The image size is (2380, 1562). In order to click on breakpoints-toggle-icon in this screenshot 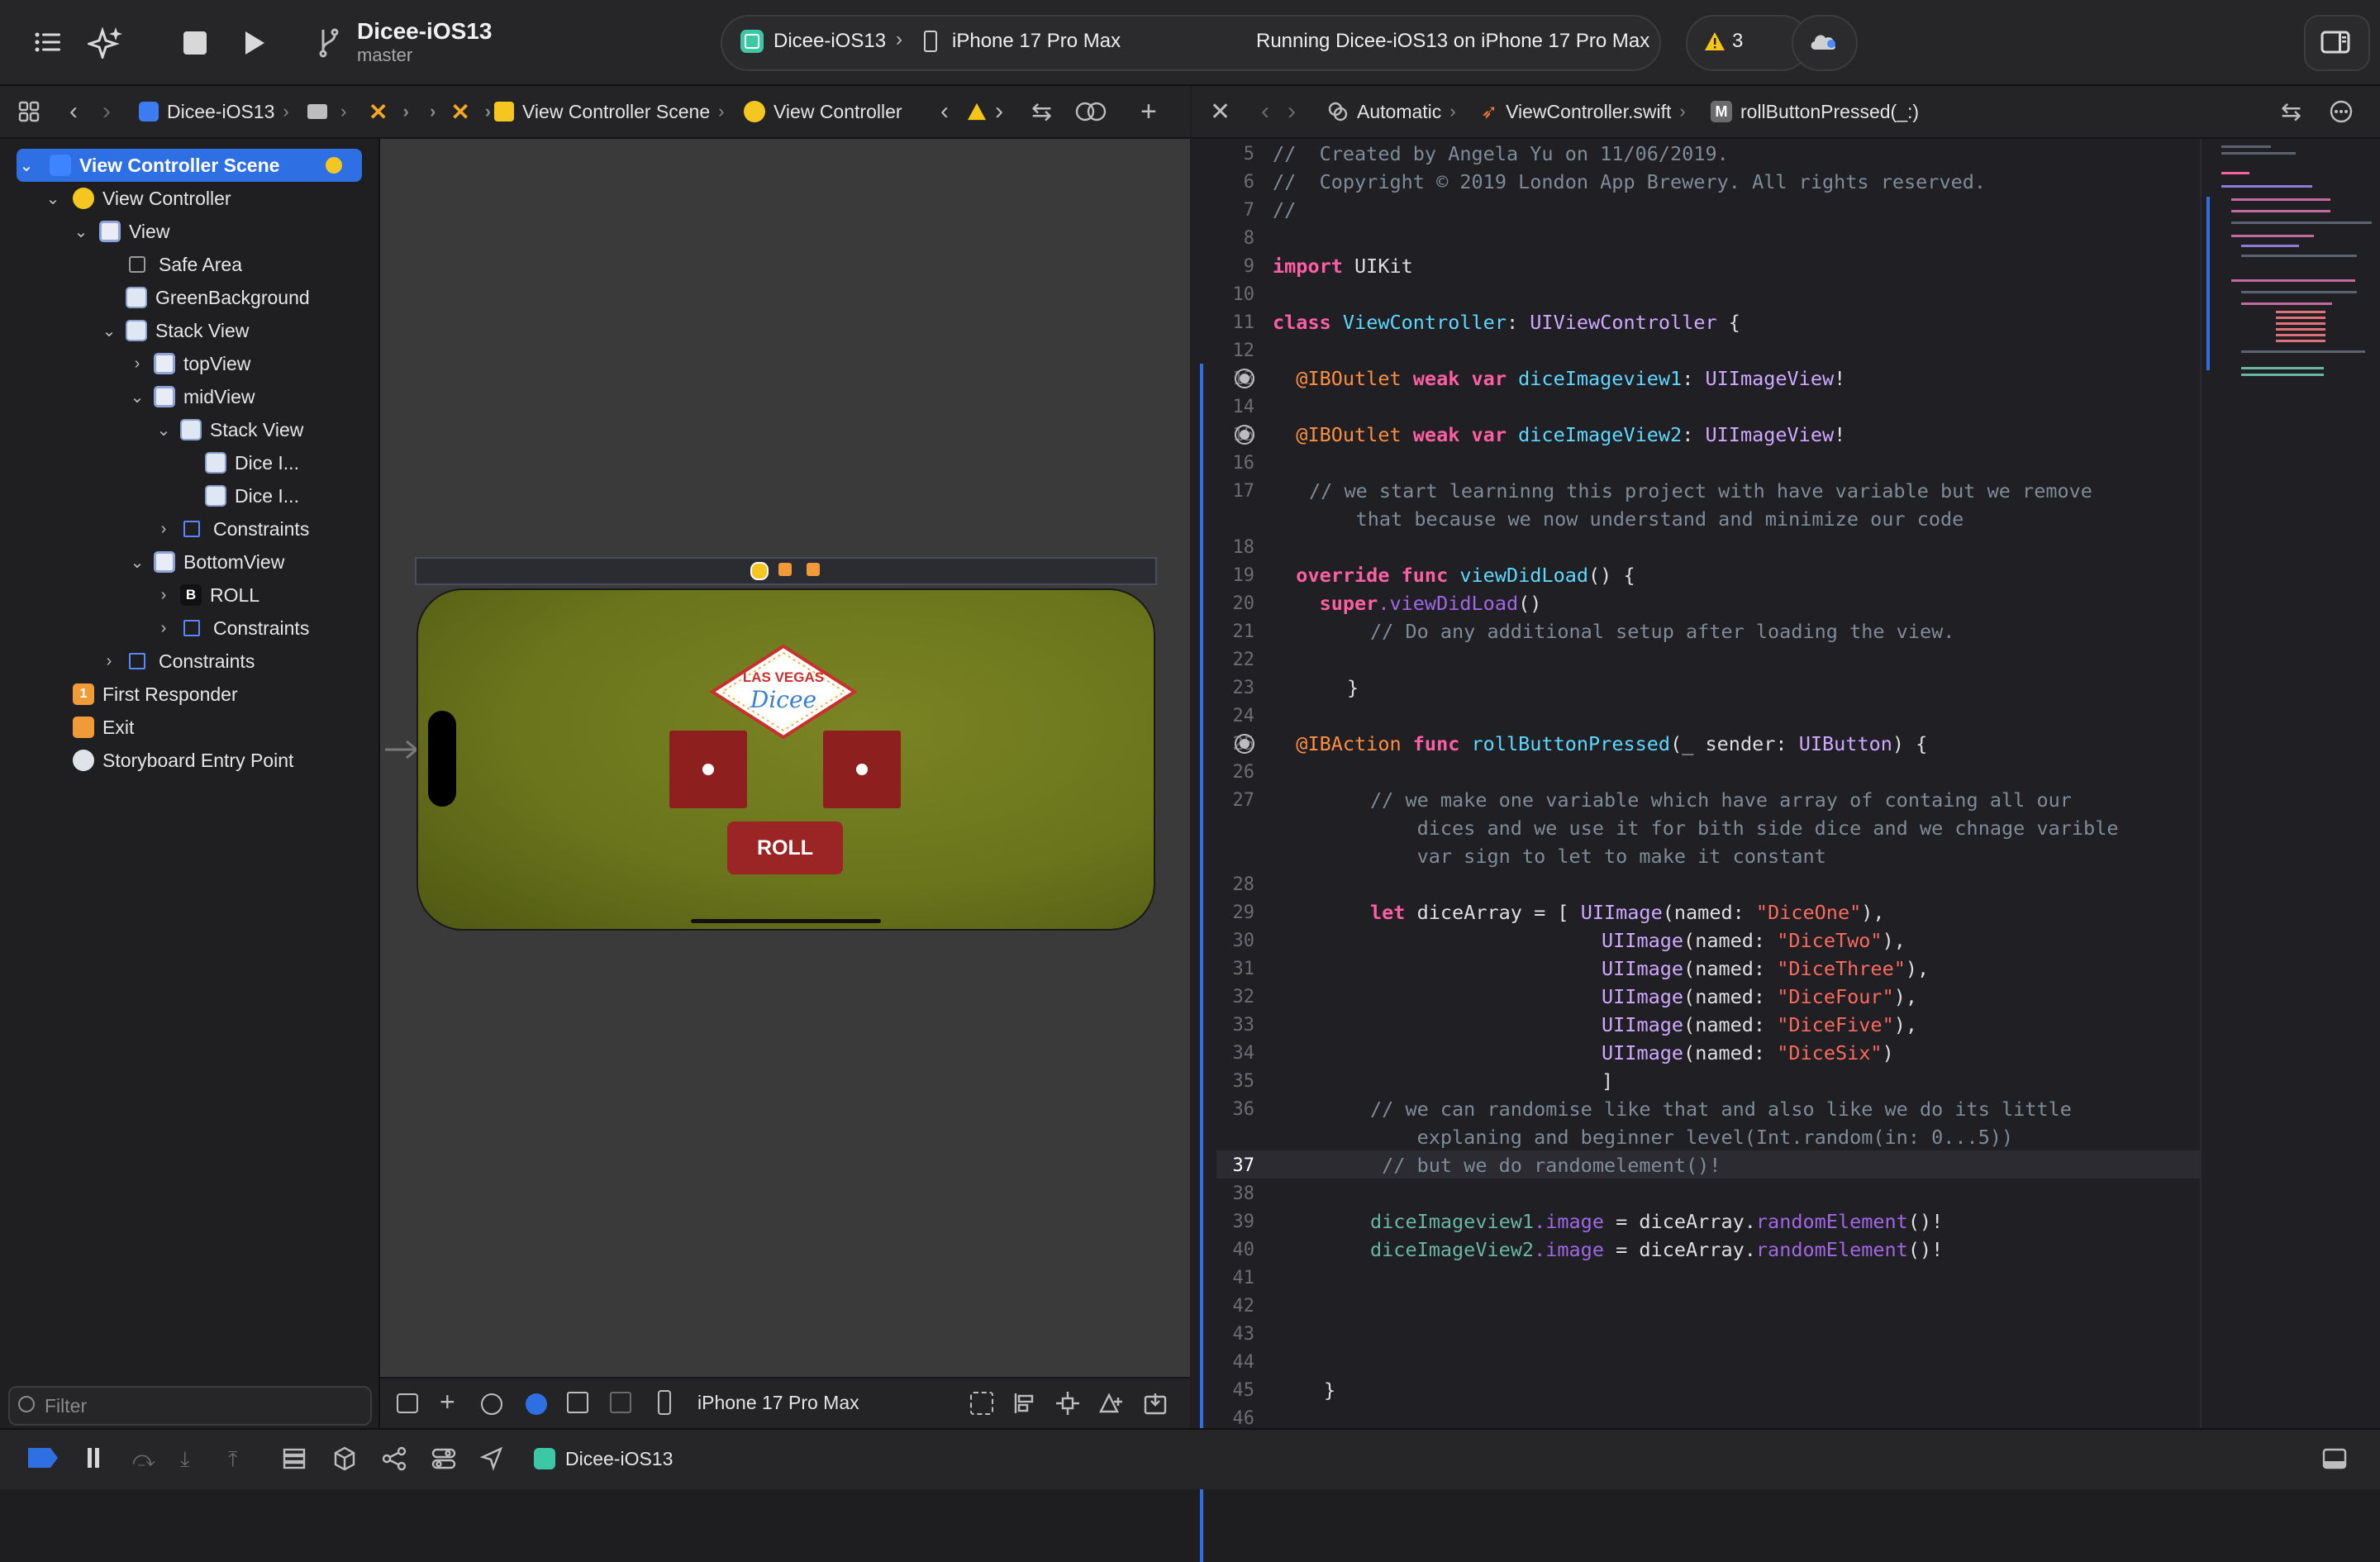, I will do `click(43, 1458)`.